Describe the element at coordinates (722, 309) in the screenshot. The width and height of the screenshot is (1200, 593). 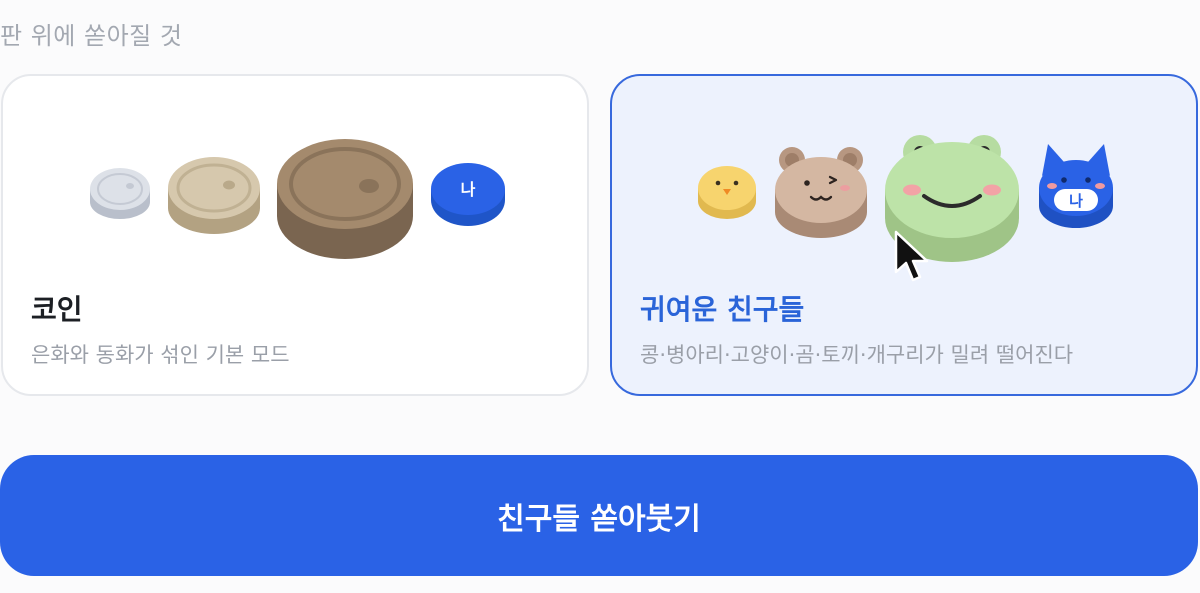
I see `option-title-friends: 귀여운 친구들` at that location.